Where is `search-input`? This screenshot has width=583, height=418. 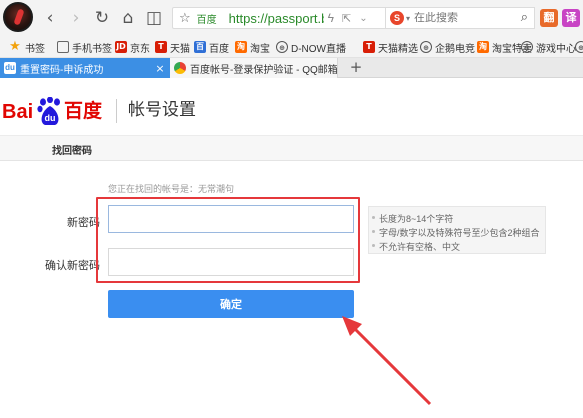 search-input is located at coordinates (462, 18).